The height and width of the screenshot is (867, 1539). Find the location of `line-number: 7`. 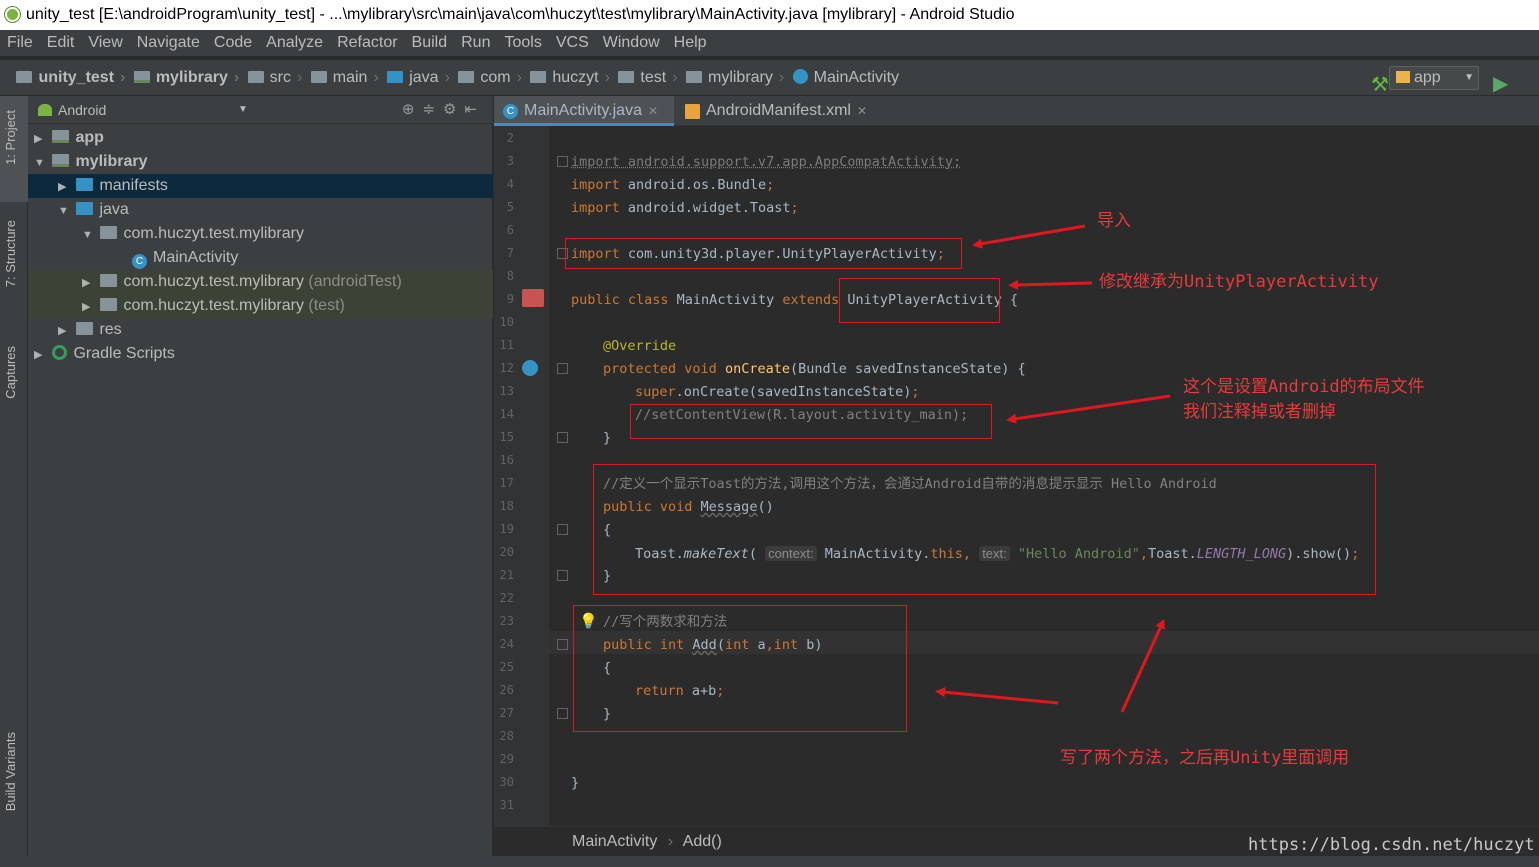

line-number: 7 is located at coordinates (510, 253).